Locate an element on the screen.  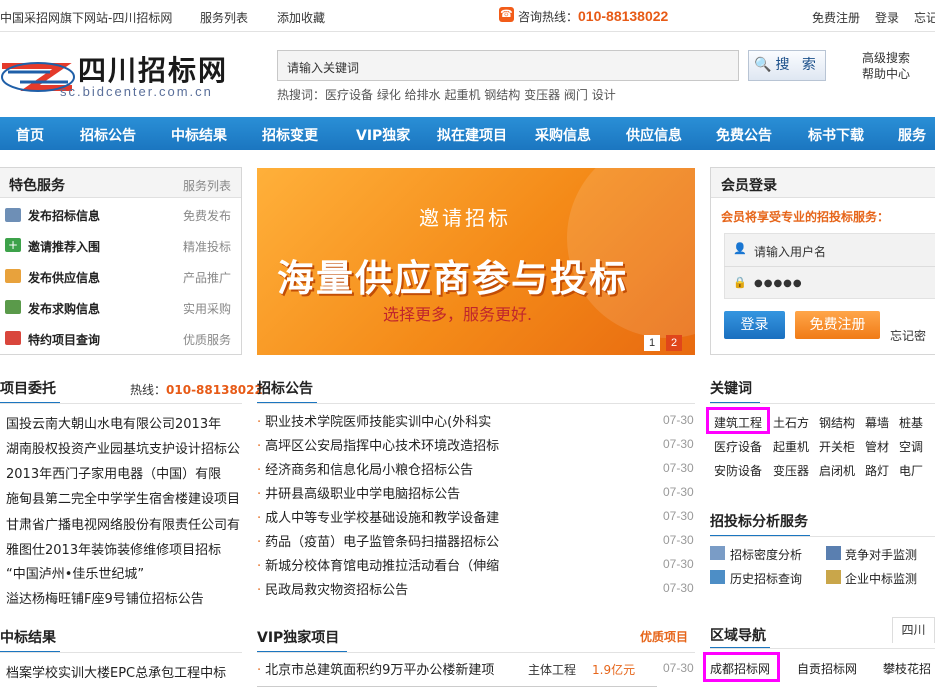
region-tab-sichuan: 四川 is located at coordinates (913, 630).